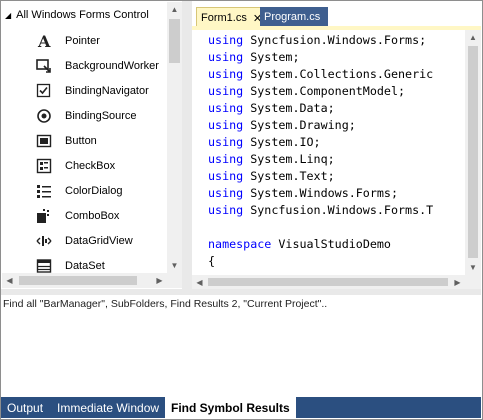 This screenshot has height=420, width=483. What do you see at coordinates (44, 141) in the screenshot?
I see `button-icon` at bounding box center [44, 141].